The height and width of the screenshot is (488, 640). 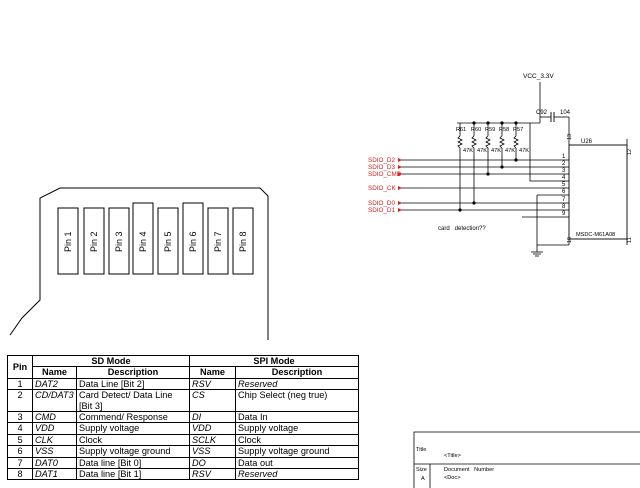 I want to click on spi-name-header: Name, so click(x=212, y=372).